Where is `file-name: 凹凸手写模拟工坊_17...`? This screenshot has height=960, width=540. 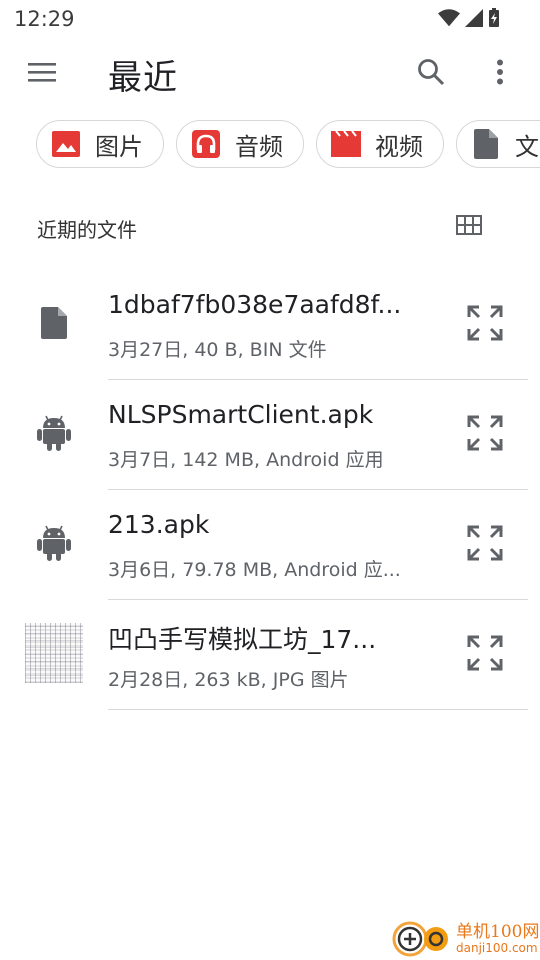 file-name: 凹凸手写模拟工坊_17... is located at coordinates (242, 639).